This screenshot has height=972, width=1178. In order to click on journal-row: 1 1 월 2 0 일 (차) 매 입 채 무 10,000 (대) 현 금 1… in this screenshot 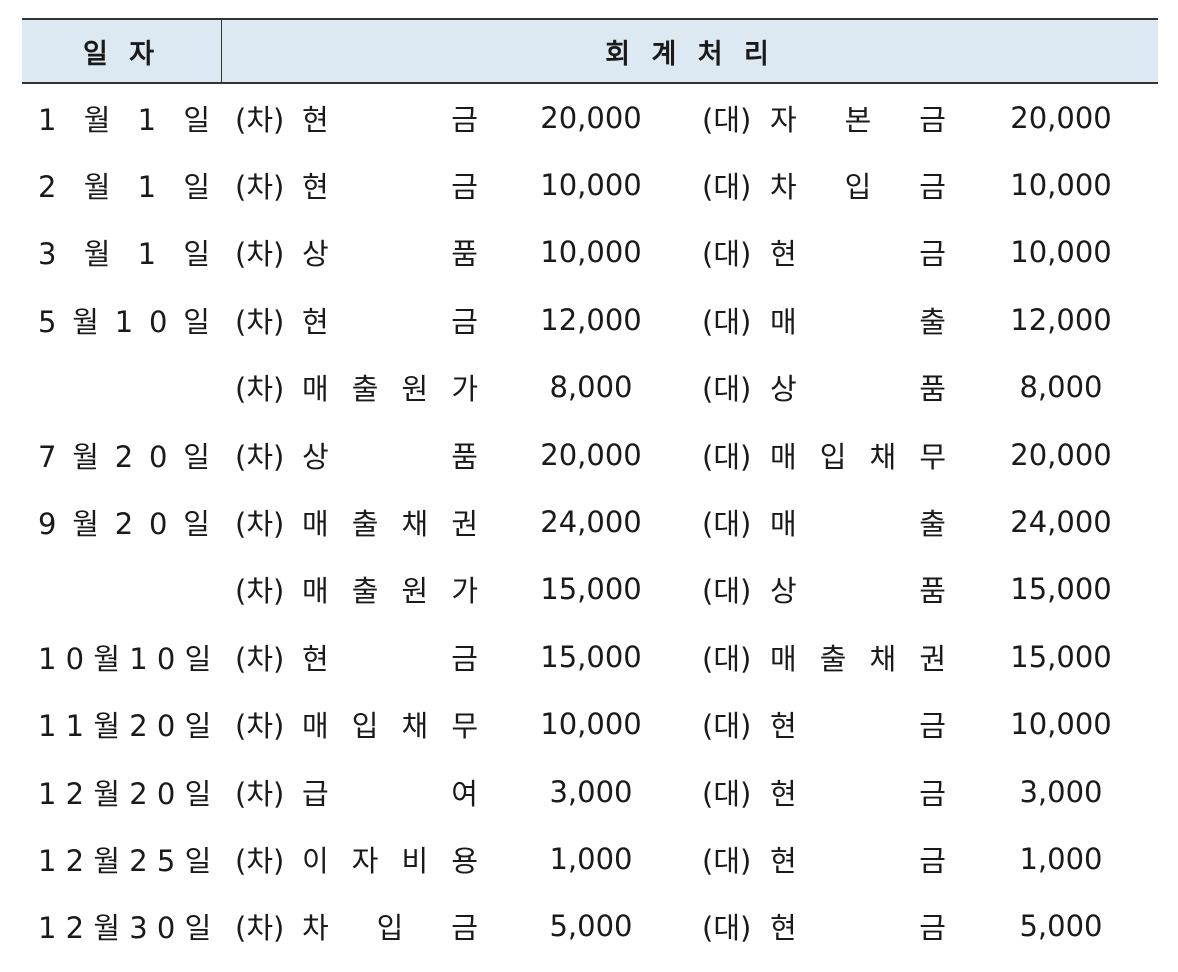, I will do `click(590, 724)`.